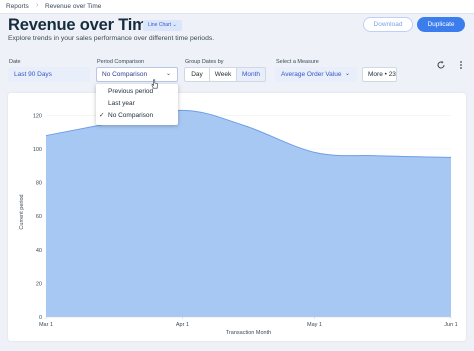  What do you see at coordinates (461, 65) in the screenshot?
I see `kebab-menu-icon` at bounding box center [461, 65].